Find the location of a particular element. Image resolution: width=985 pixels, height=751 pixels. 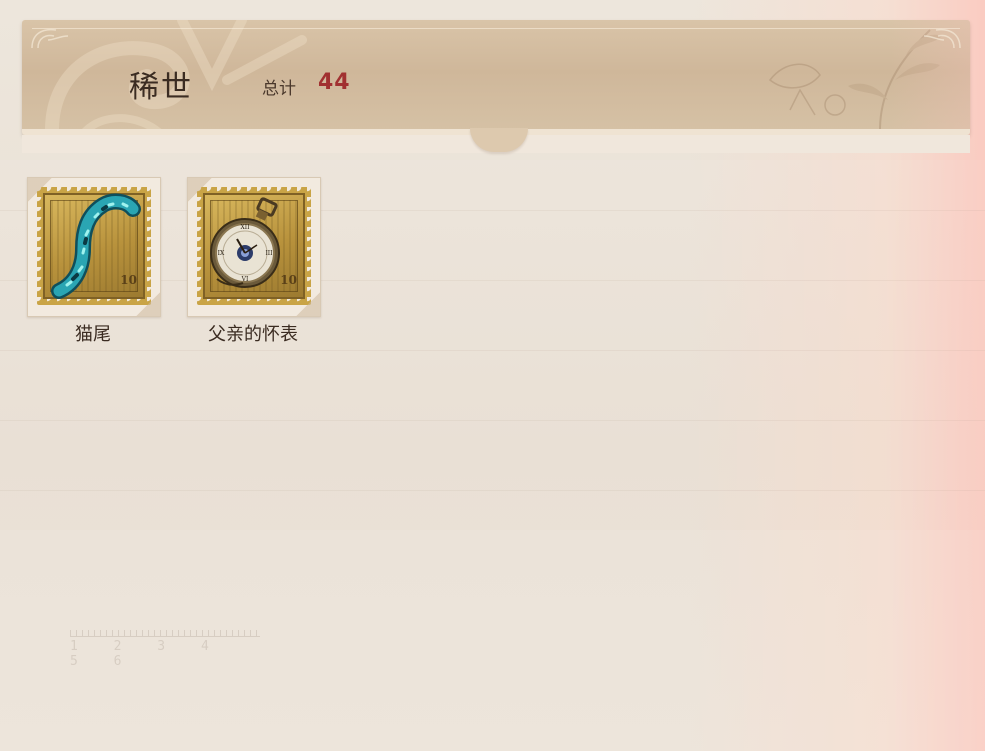

category-title: 稀世 is located at coordinates (161, 87).